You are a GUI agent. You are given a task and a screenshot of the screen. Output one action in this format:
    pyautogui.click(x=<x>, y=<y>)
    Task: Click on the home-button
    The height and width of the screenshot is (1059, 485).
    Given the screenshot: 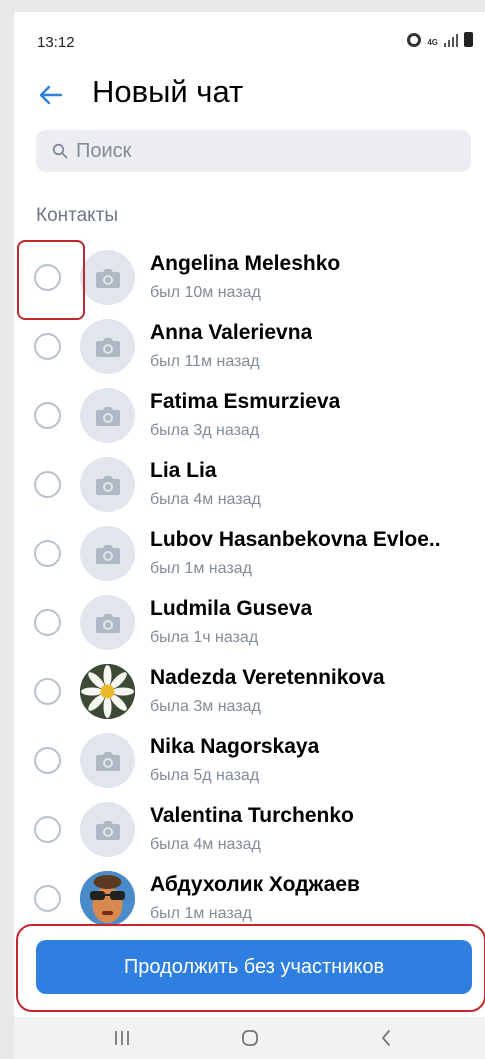 What is the action you would take?
    pyautogui.click(x=250, y=1038)
    